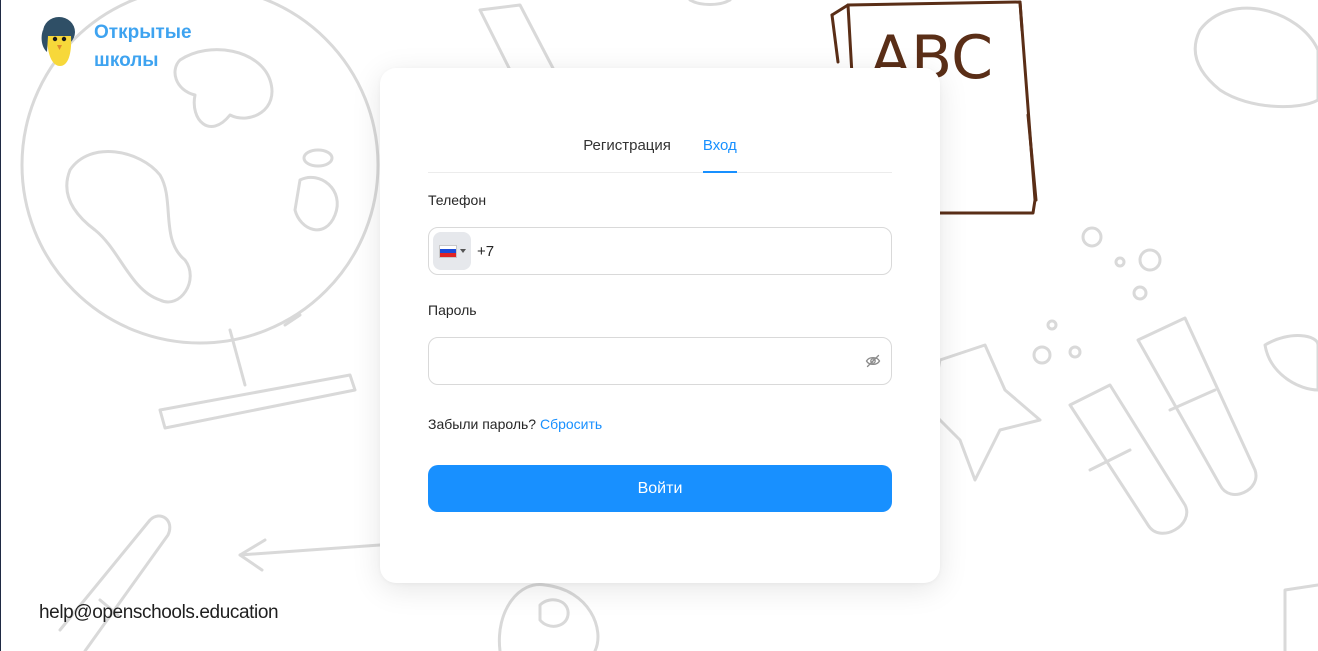  I want to click on password-field, so click(660, 361).